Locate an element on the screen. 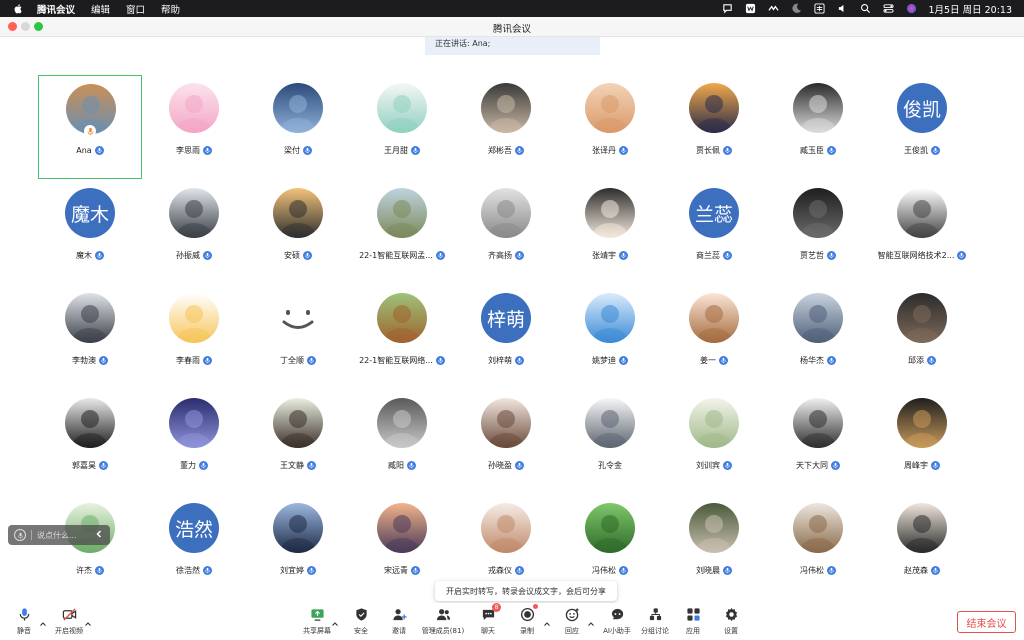  menu-edit: 编辑 is located at coordinates (100, 9).